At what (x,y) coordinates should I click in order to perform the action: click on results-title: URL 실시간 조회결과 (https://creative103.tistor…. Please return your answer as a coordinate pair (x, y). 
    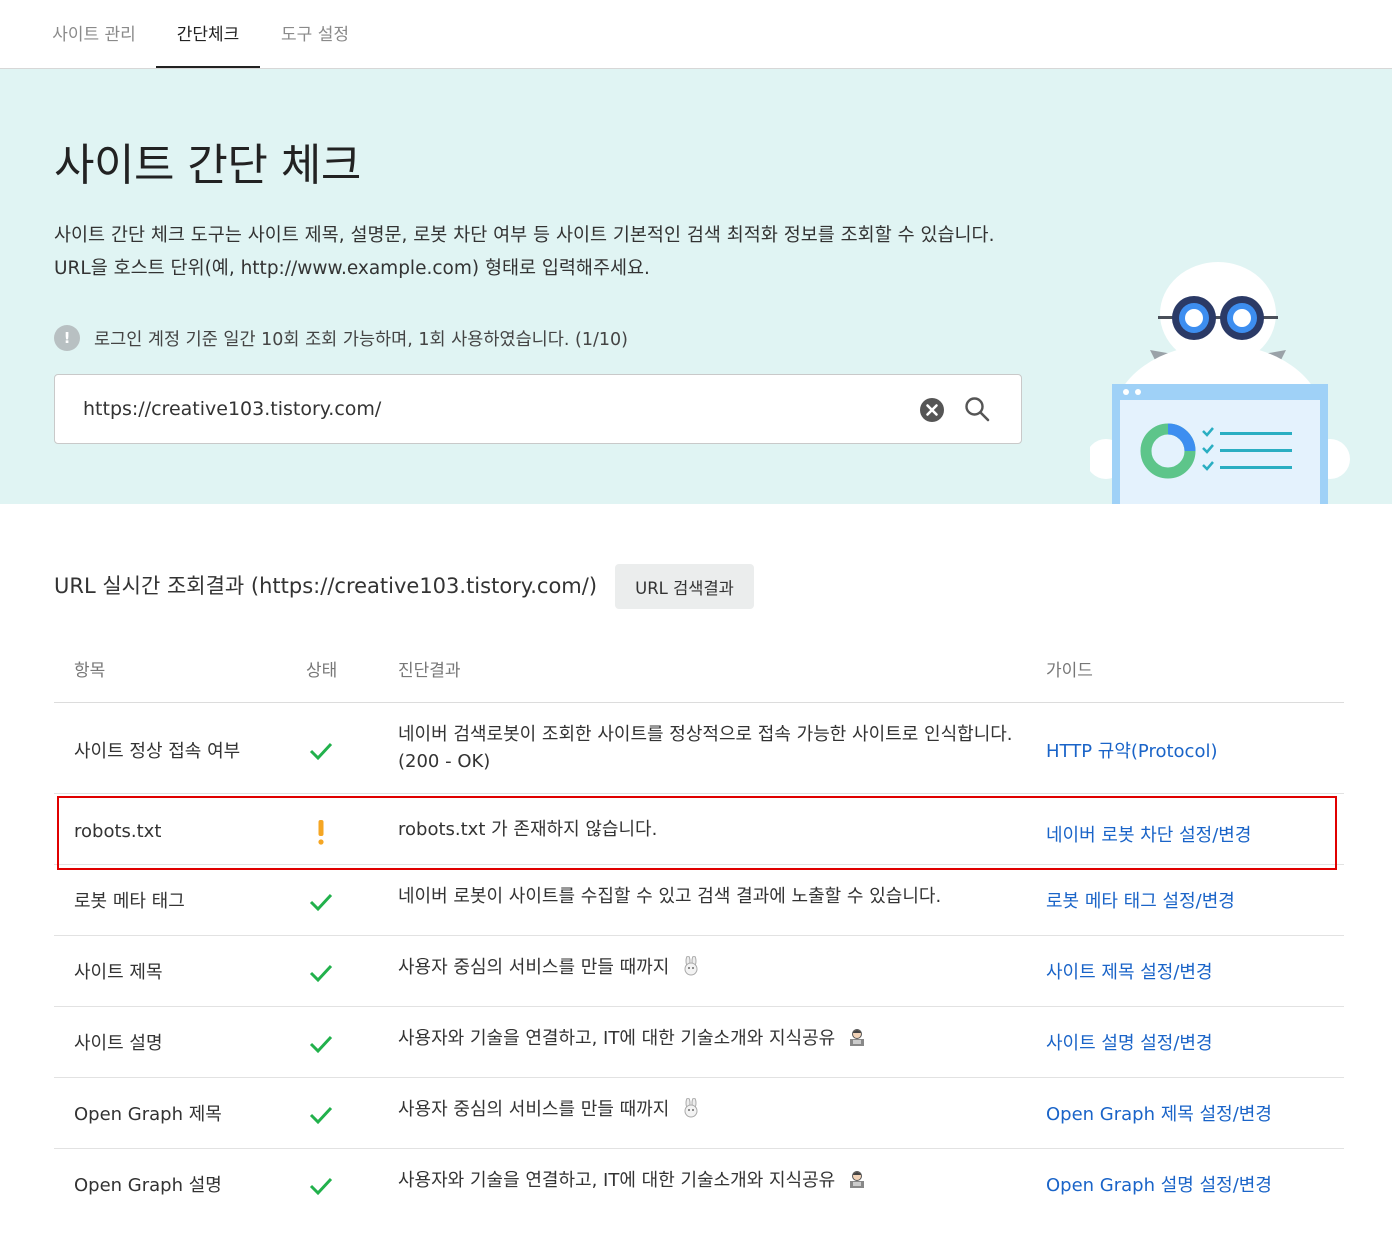
    Looking at the image, I should click on (326, 586).